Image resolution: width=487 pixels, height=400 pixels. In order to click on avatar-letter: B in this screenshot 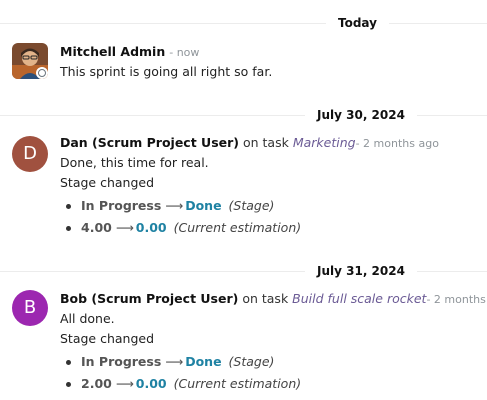, I will do `click(30, 307)`.